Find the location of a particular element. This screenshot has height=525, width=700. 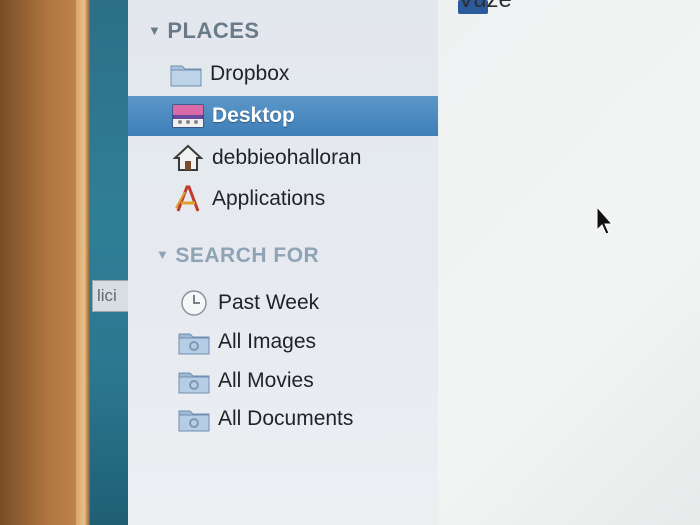

places-section-header: ▼ PLACES is located at coordinates (204, 31).